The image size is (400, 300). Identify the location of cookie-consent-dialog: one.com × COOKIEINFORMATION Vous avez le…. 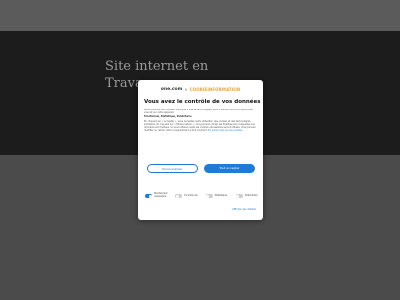
(200, 150).